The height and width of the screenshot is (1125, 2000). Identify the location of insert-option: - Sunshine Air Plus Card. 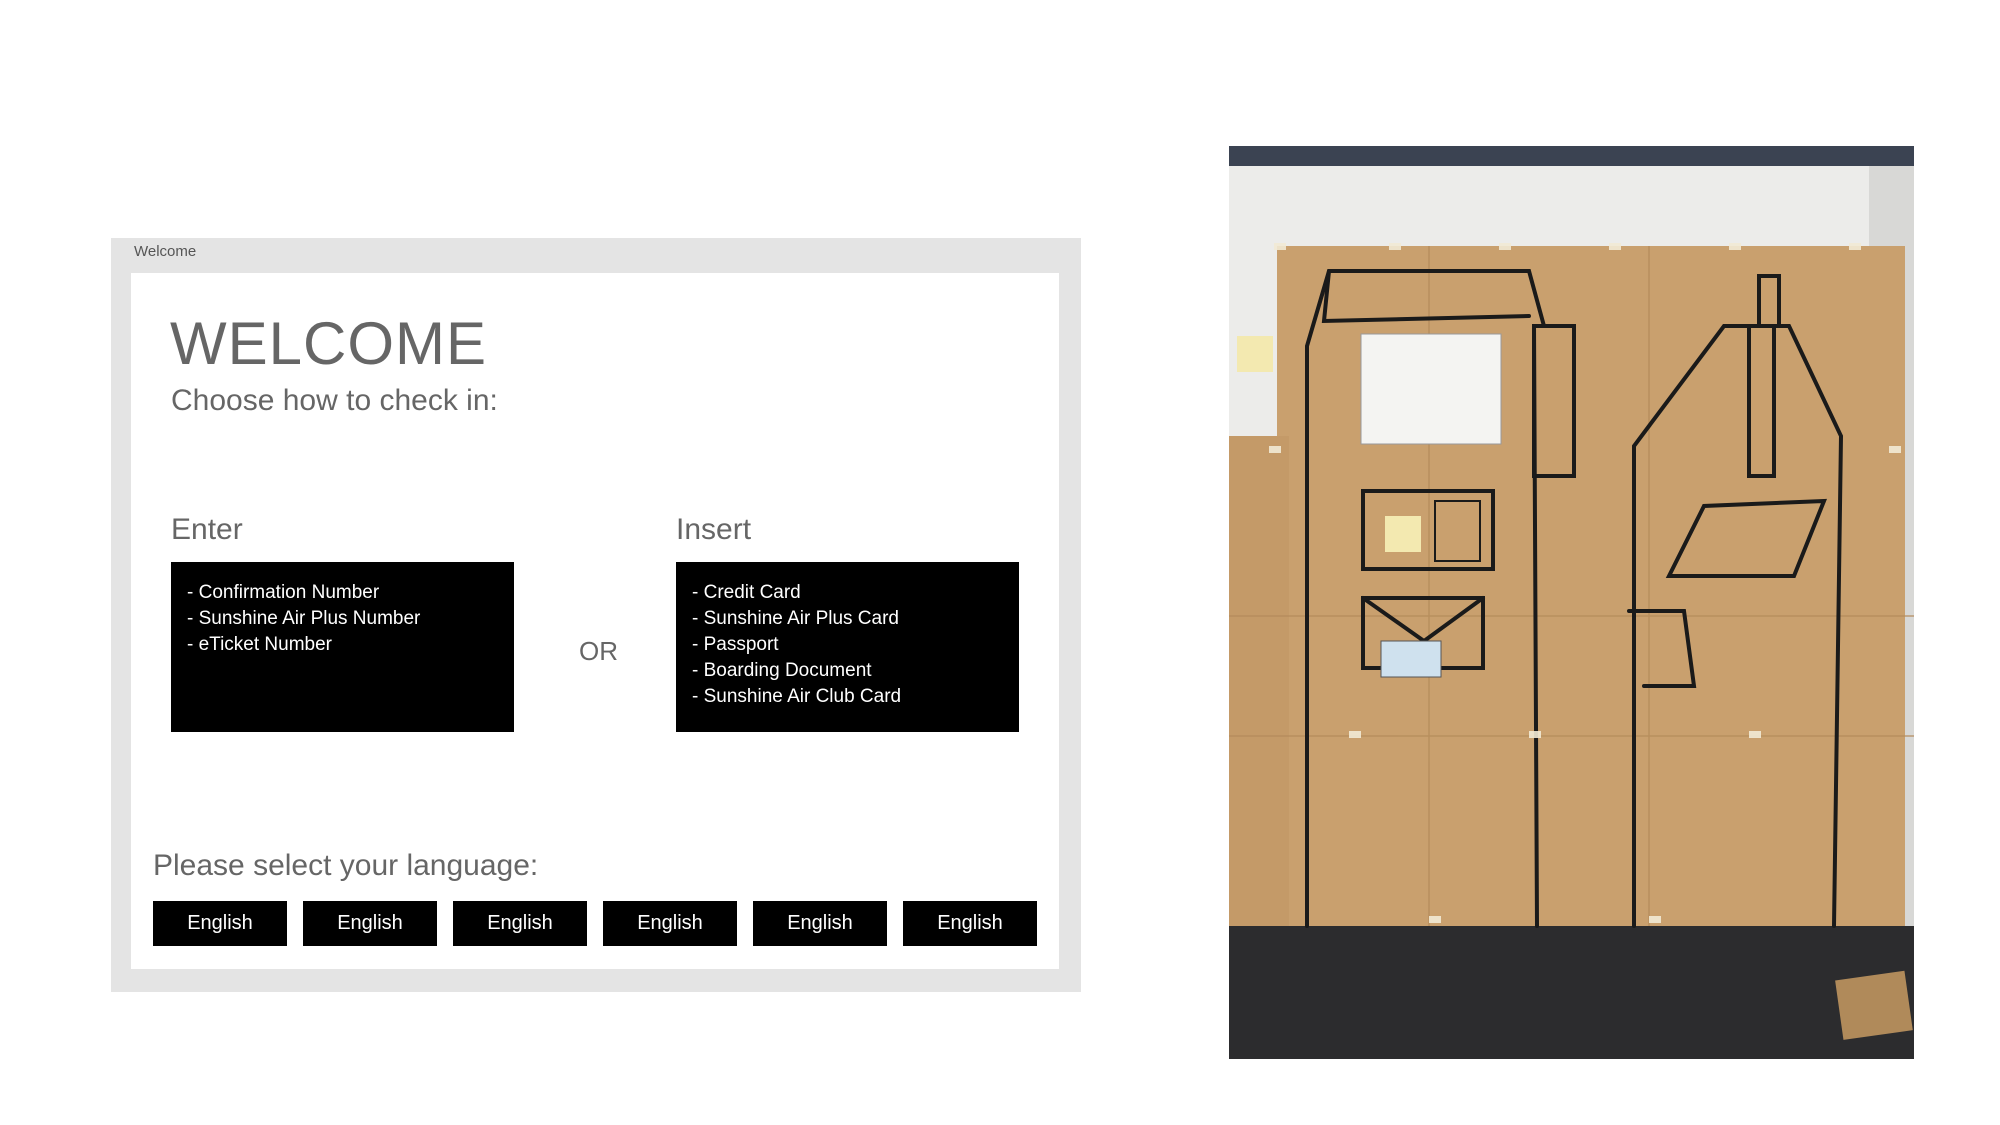
(795, 618).